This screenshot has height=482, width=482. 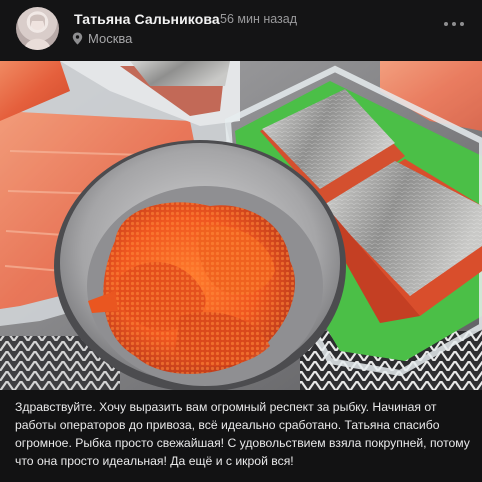 What do you see at coordinates (77, 38) in the screenshot?
I see `location-pin-icon` at bounding box center [77, 38].